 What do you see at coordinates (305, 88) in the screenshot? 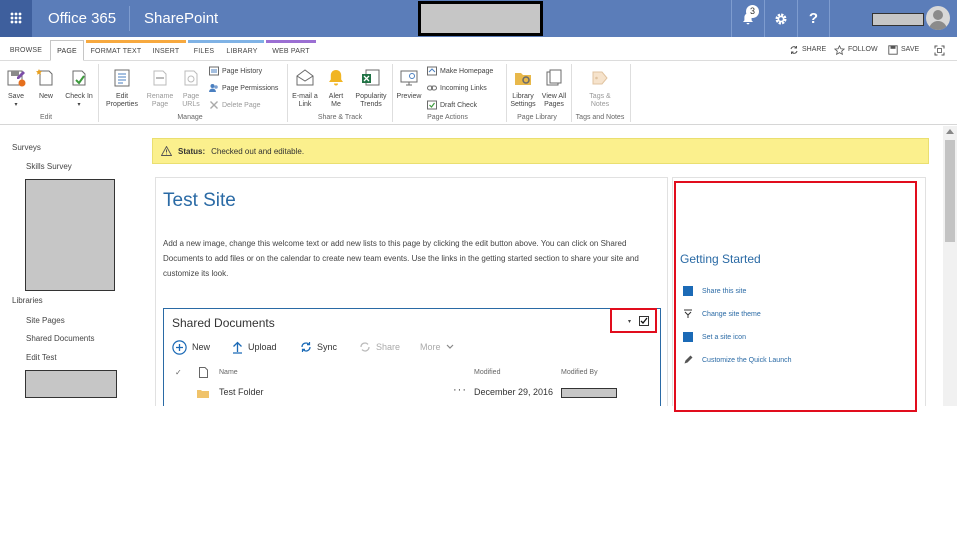
I see `email-link-button: E-mail a Link` at bounding box center [305, 88].